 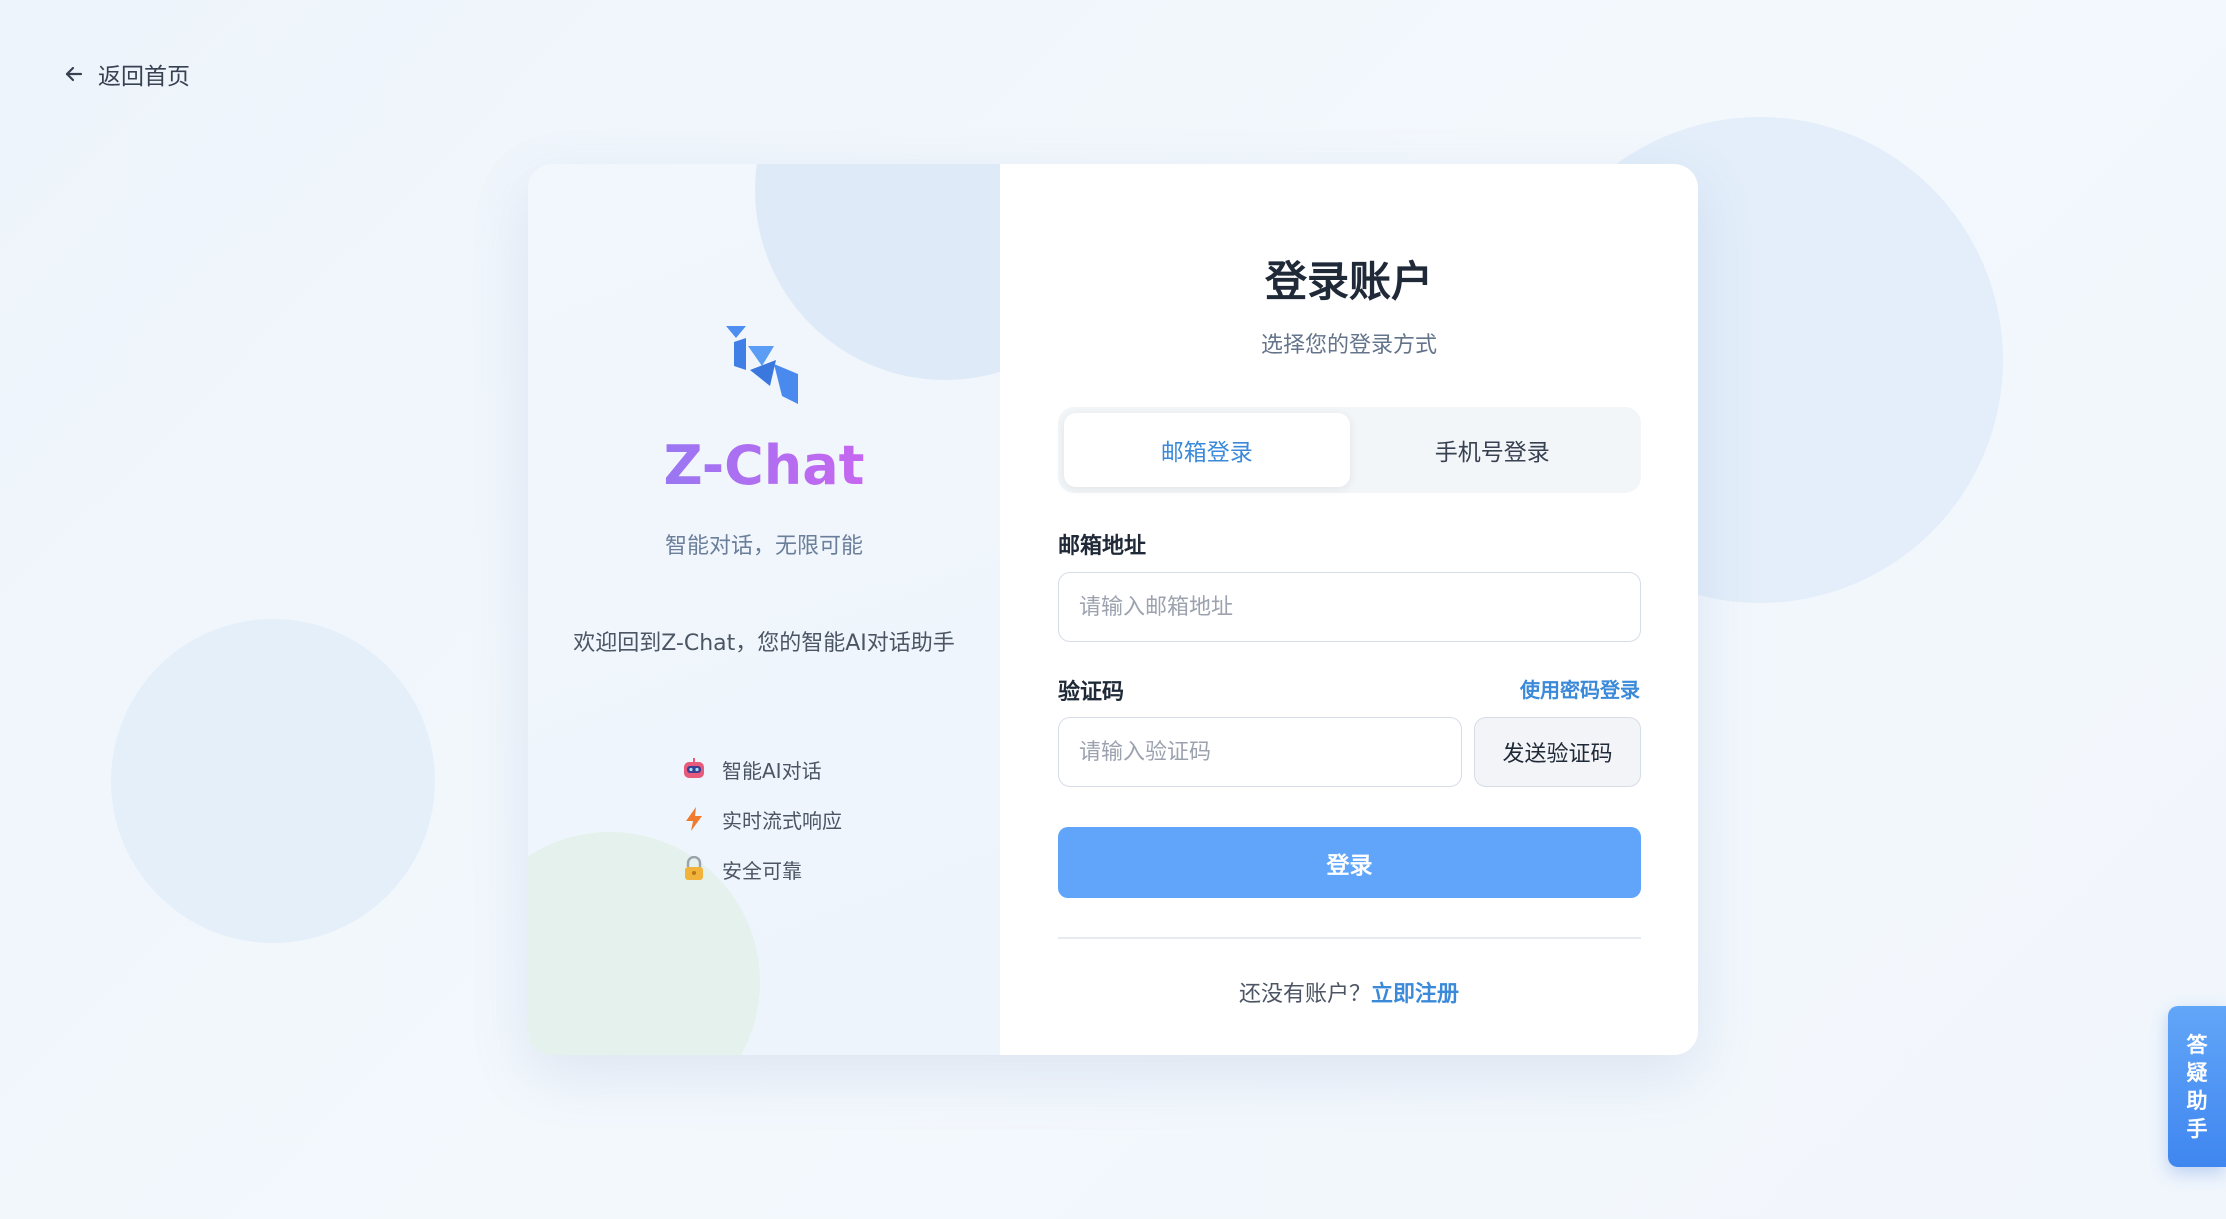 What do you see at coordinates (762, 365) in the screenshot?
I see `zchat-logo-icon` at bounding box center [762, 365].